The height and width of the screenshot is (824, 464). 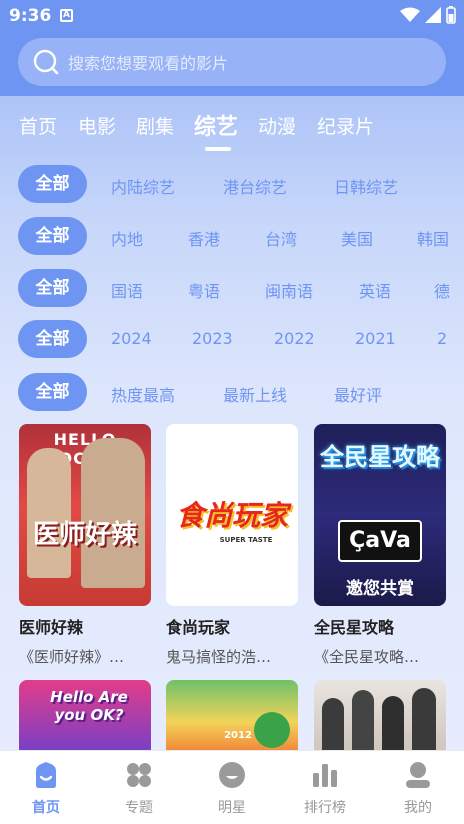 I want to click on filter-option: 韩国, so click(x=440, y=238).